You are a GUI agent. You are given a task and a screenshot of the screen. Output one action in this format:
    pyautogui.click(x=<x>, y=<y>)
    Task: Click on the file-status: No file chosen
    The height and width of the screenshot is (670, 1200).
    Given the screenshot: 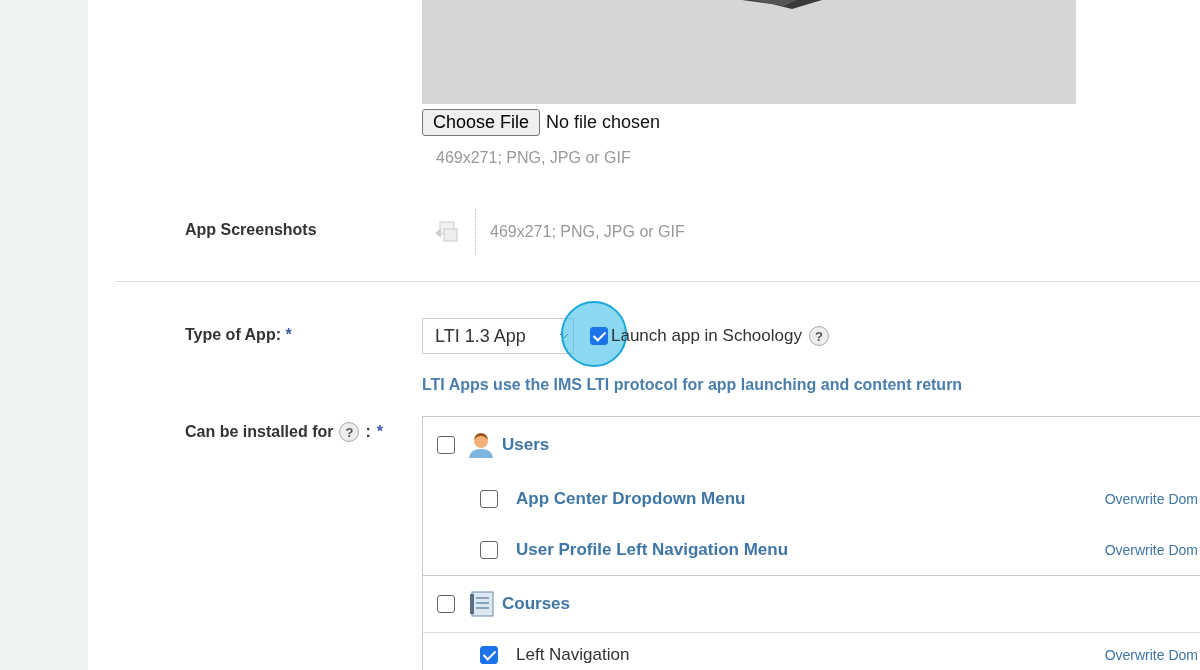 What is the action you would take?
    pyautogui.click(x=603, y=122)
    